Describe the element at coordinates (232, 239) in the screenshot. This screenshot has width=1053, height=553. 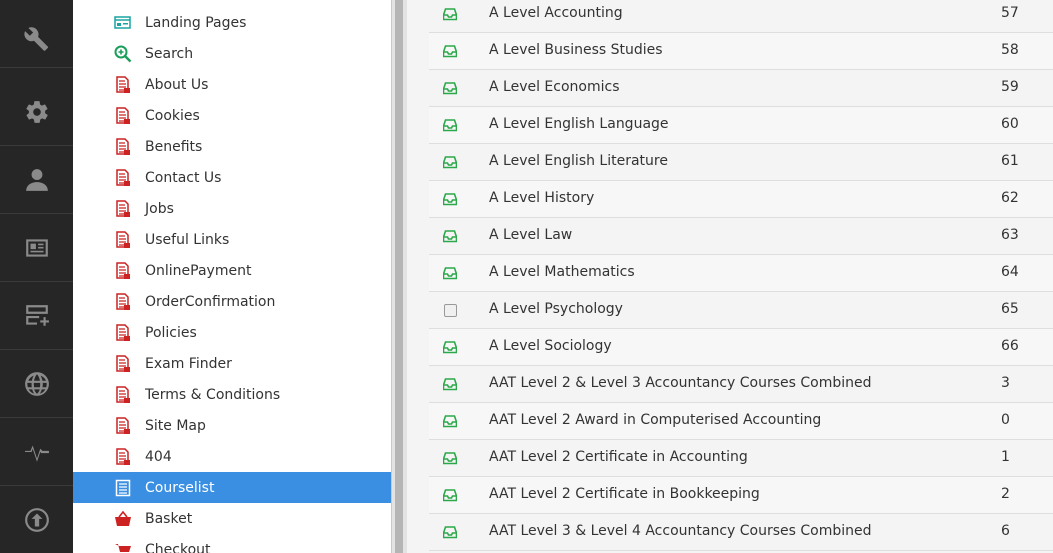
I see `tree-item-useful-links: Useful Links` at that location.